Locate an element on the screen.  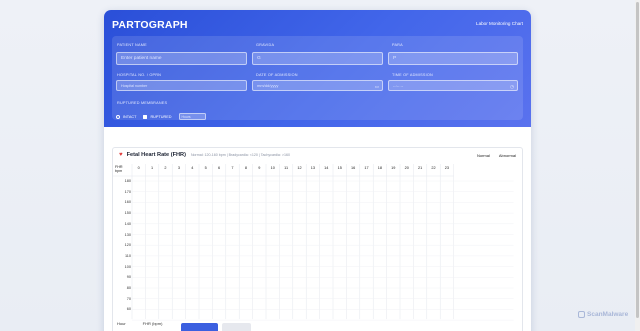
hospital-no-input: Hospital number is located at coordinates (181, 85).